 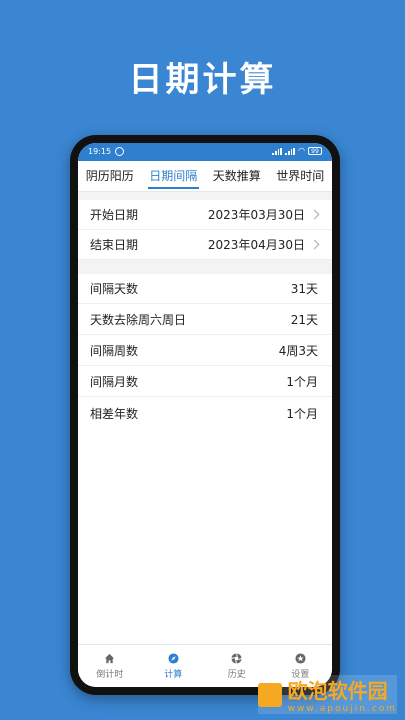 What do you see at coordinates (110, 658) in the screenshot?
I see `home-icon` at bounding box center [110, 658].